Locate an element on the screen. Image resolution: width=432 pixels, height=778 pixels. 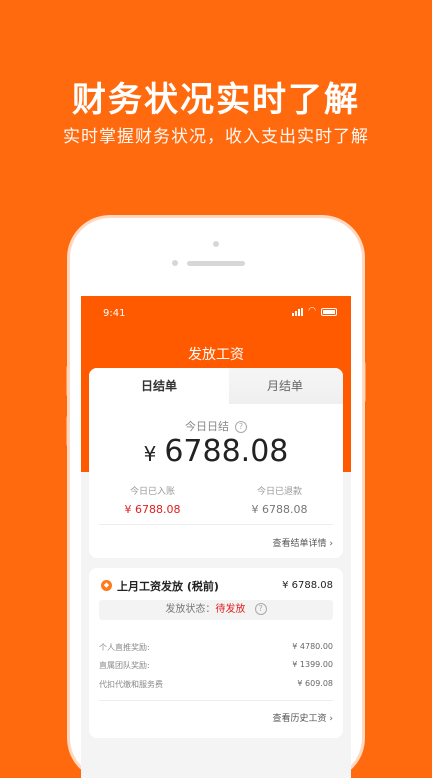
page-title: 发放工资 is located at coordinates (216, 355).